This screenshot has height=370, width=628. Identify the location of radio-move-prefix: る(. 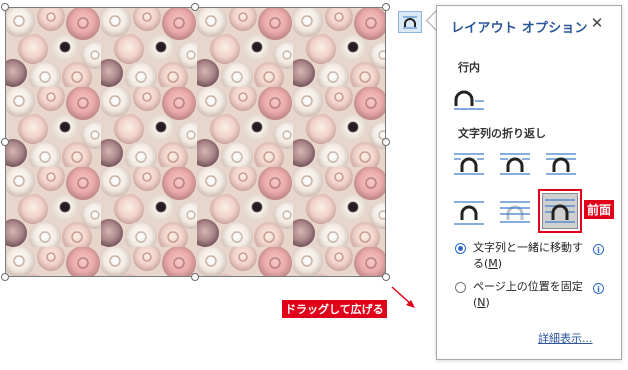
(481, 263).